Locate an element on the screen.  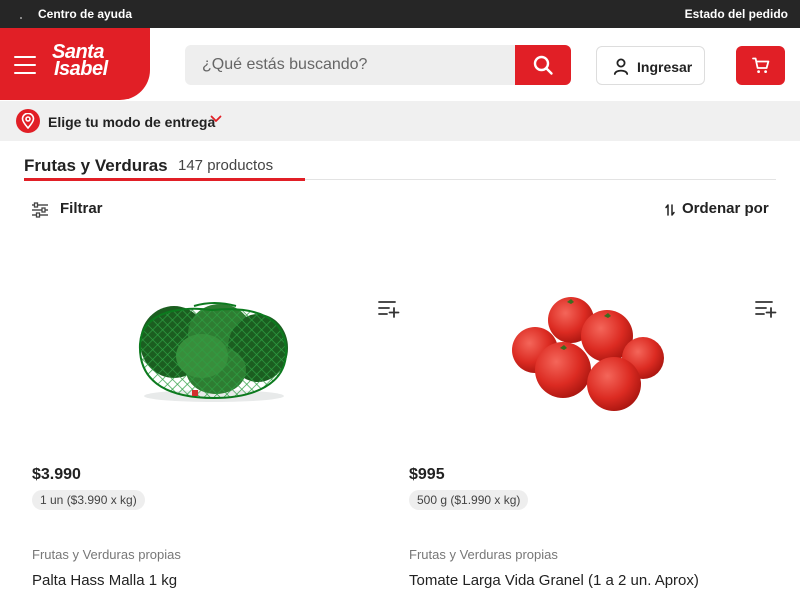
category-underline is located at coordinates (164, 179).